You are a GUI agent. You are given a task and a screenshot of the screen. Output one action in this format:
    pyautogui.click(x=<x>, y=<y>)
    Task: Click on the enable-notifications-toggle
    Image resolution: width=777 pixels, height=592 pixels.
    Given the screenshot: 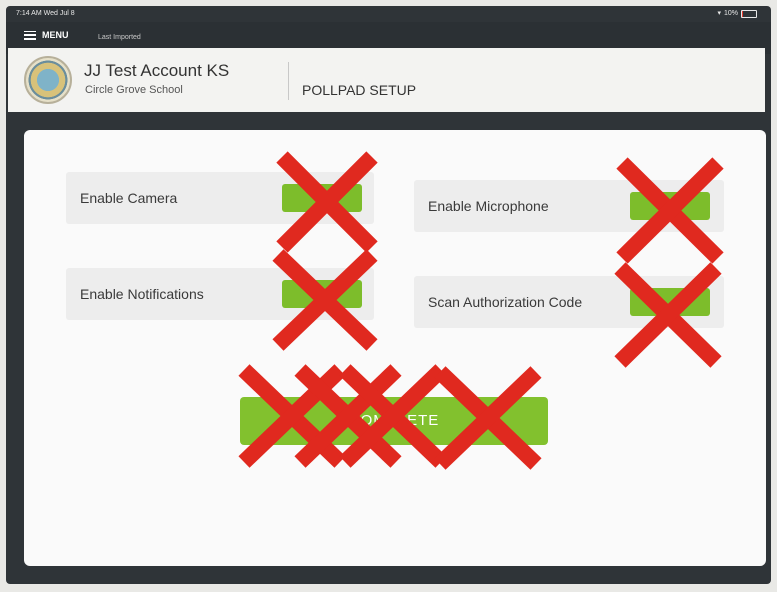 What is the action you would take?
    pyautogui.click(x=322, y=294)
    